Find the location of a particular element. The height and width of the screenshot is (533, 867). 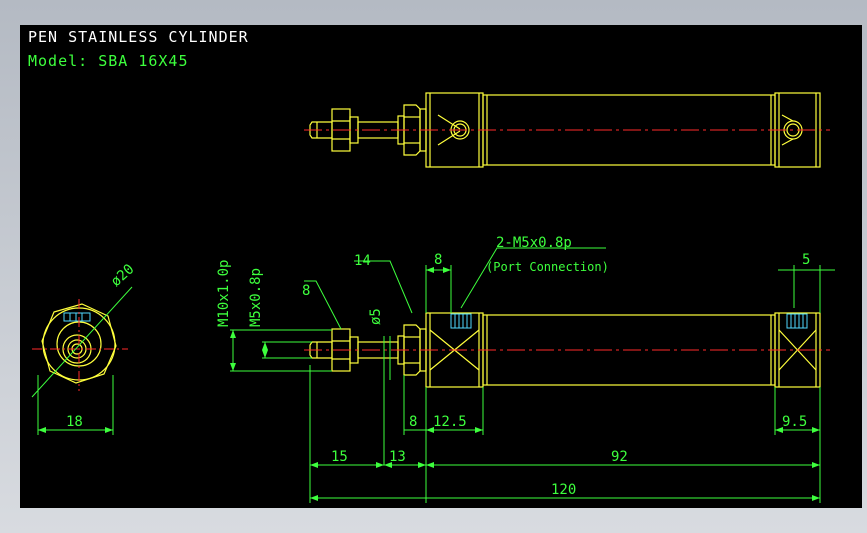

dim-rear-5: 5 is located at coordinates (806, 260).